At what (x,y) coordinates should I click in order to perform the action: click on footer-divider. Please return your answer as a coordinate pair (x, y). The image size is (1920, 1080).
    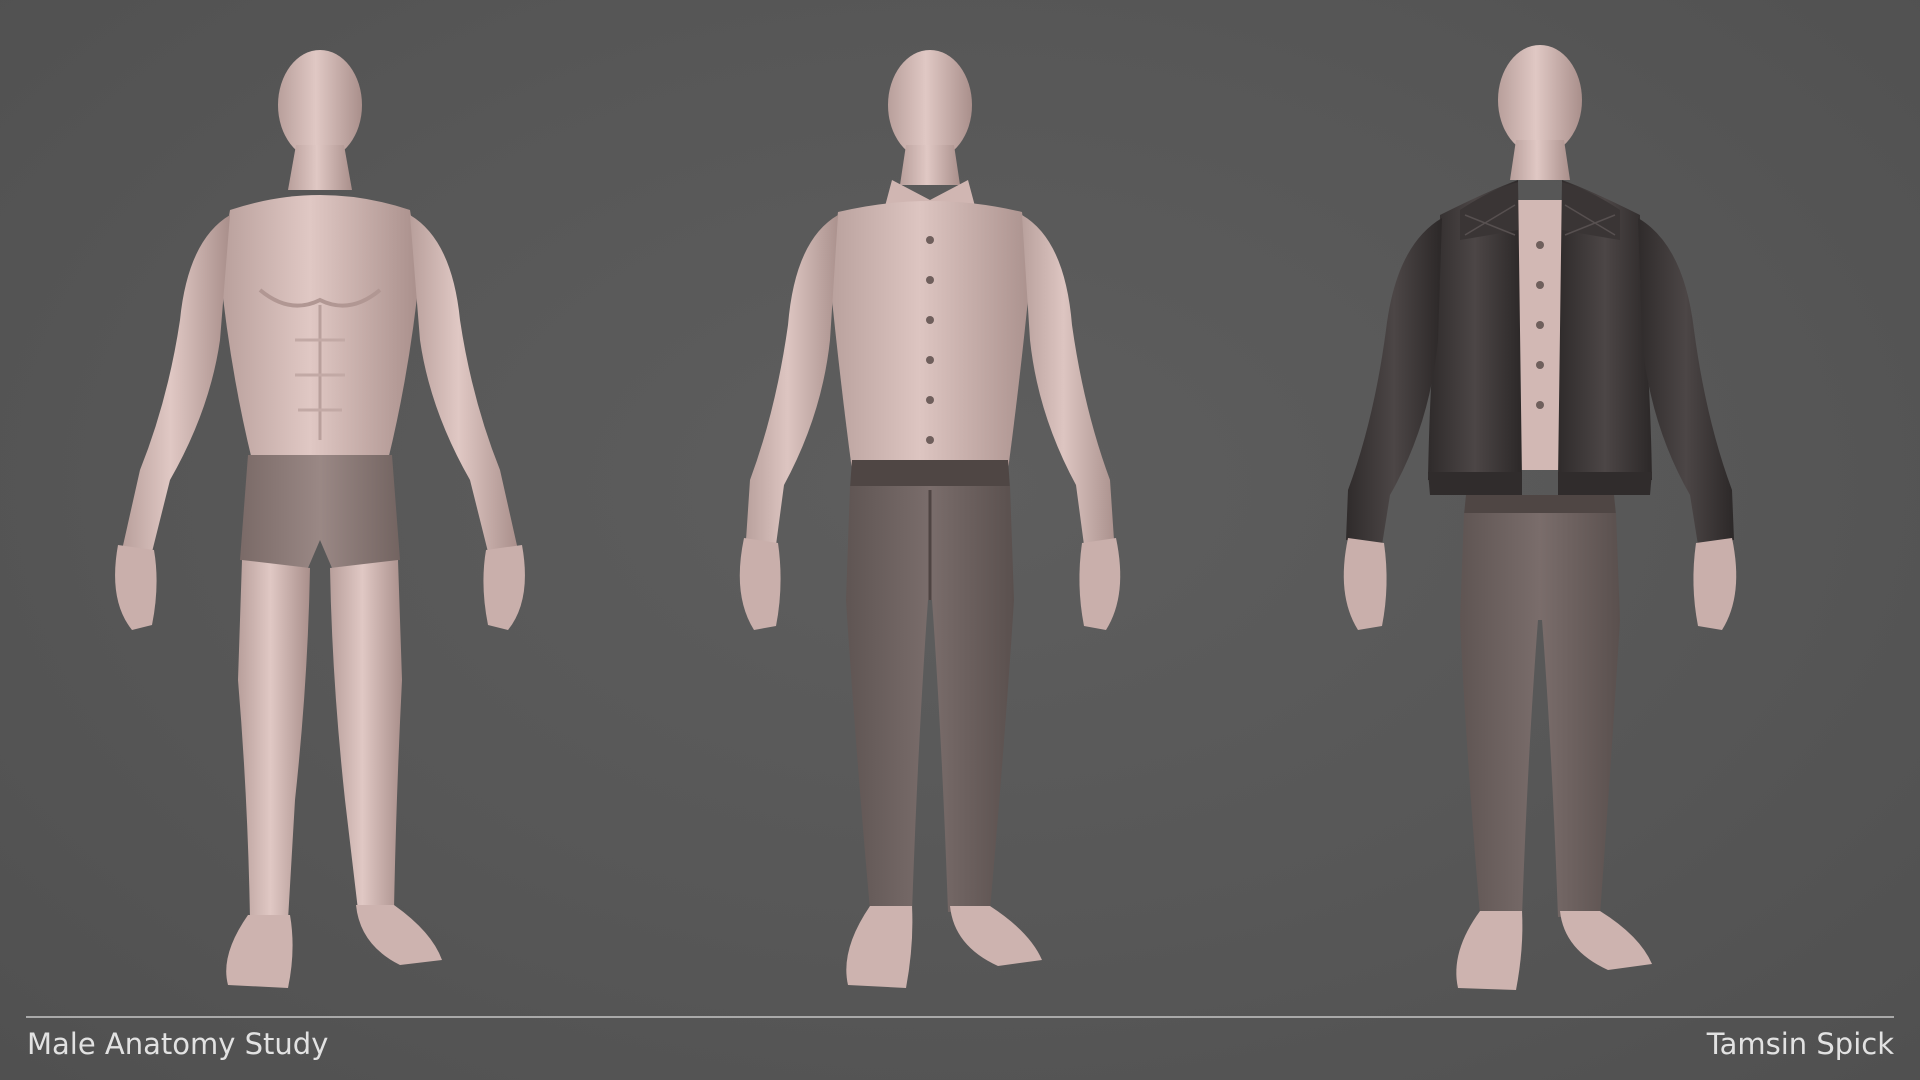
    Looking at the image, I should click on (960, 1017).